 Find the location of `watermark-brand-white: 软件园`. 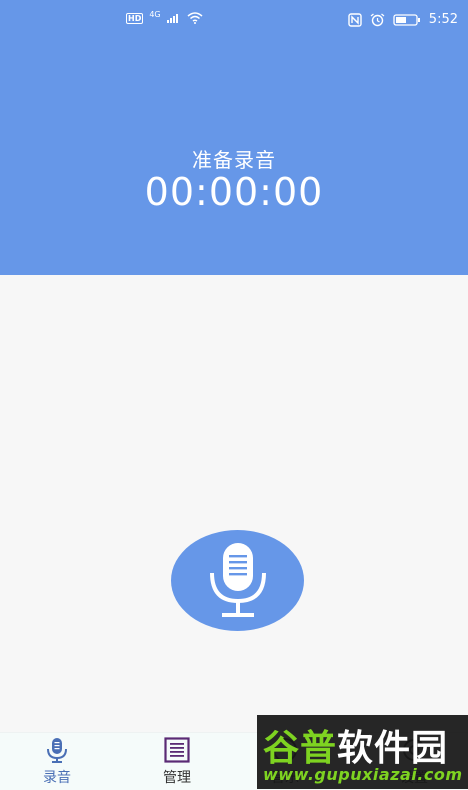

watermark-brand-white: 软件园 is located at coordinates (393, 748).